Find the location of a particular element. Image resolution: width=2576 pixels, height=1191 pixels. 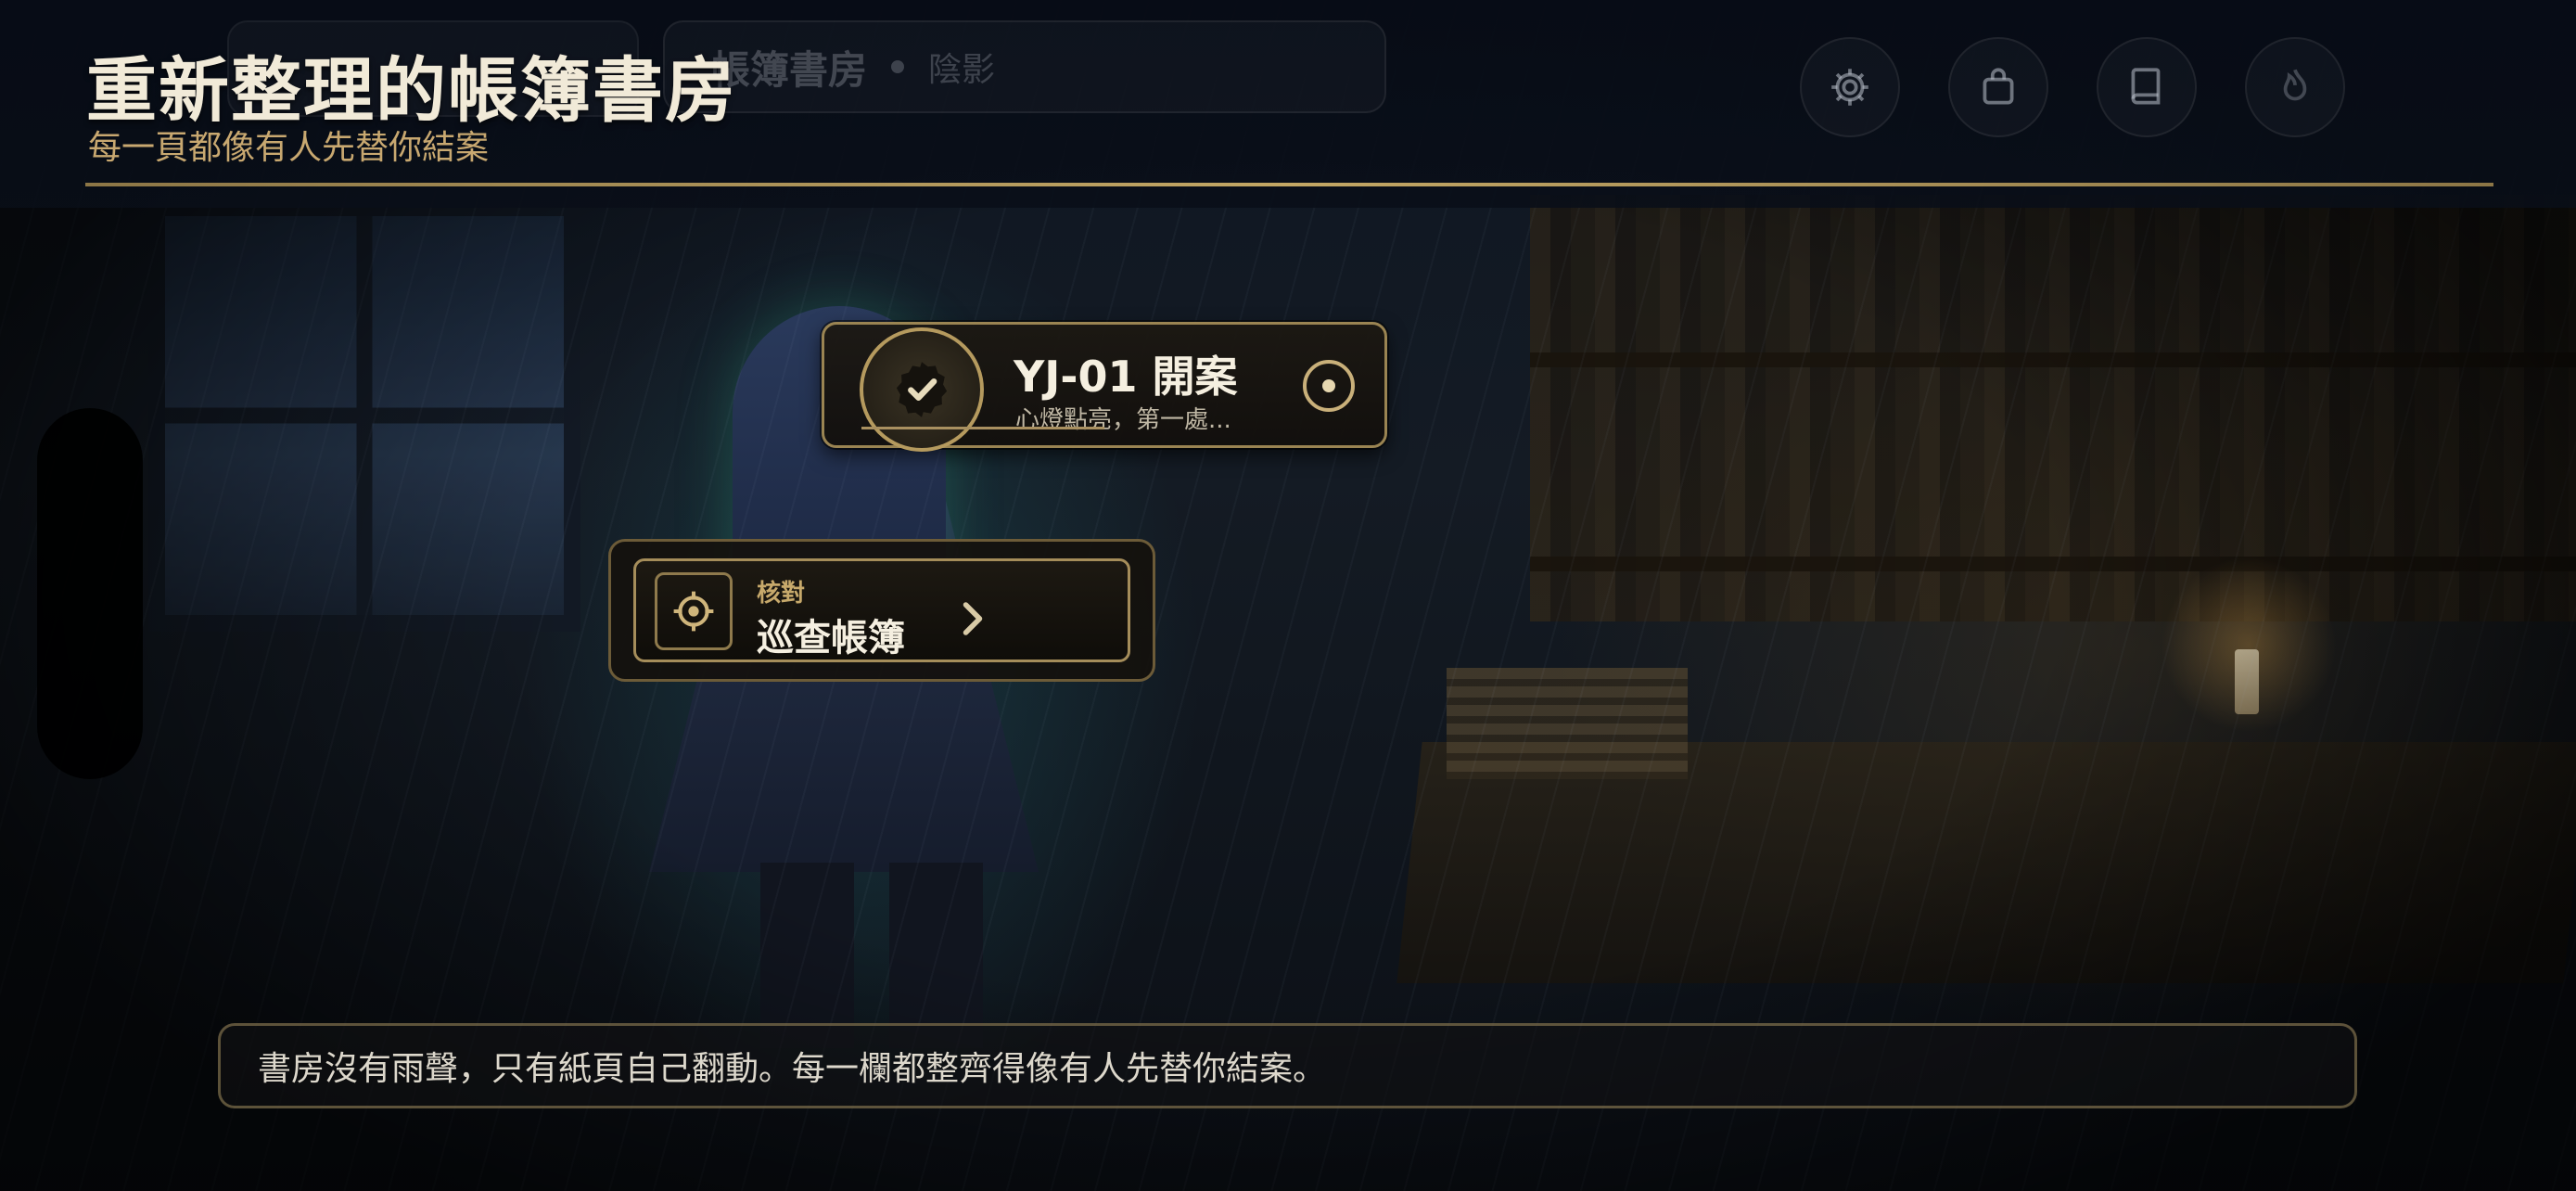

check-badge-icon is located at coordinates (922, 389).